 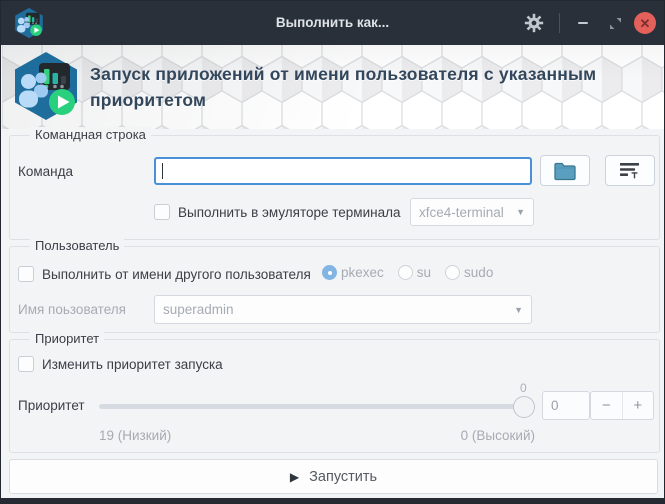 I want to click on text-caret, so click(x=162, y=171).